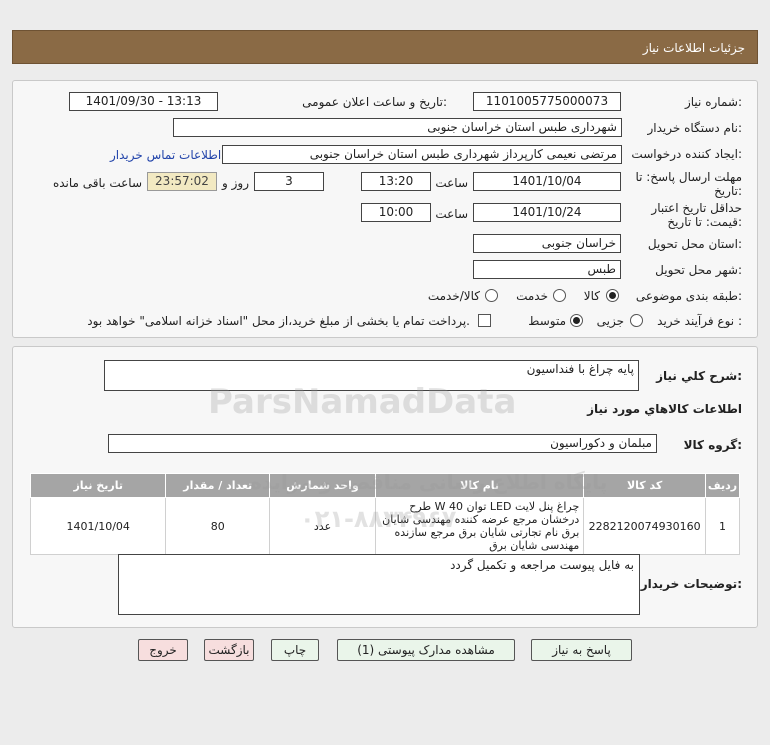 The height and width of the screenshot is (745, 770). I want to click on validity-date-field: 1401/10/24, so click(547, 212).